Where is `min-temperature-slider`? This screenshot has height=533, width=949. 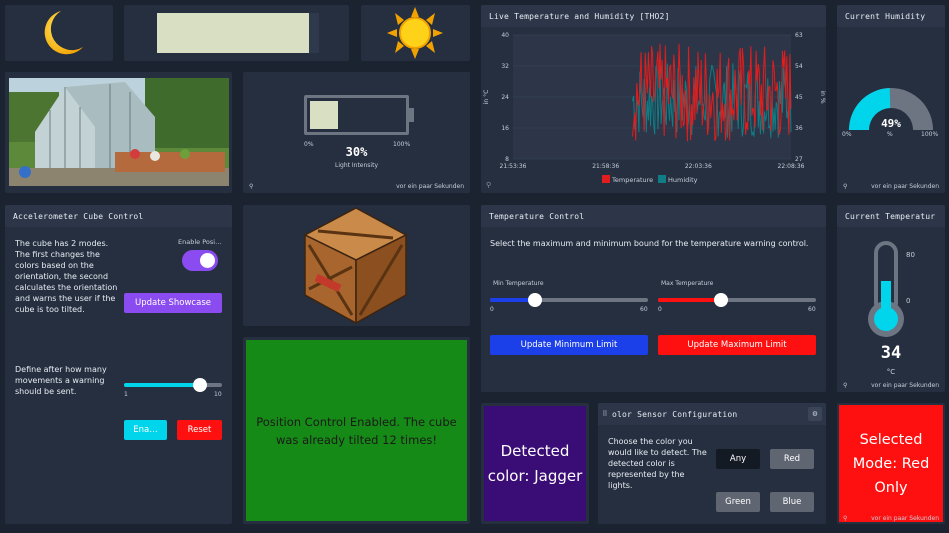 min-temperature-slider is located at coordinates (569, 300).